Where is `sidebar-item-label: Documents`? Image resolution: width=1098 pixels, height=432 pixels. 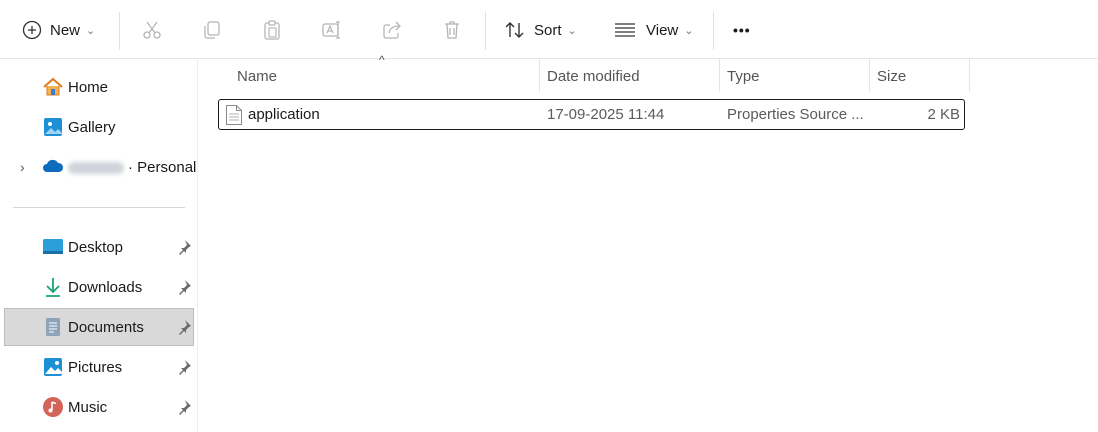
sidebar-item-label: Documents is located at coordinates (106, 327).